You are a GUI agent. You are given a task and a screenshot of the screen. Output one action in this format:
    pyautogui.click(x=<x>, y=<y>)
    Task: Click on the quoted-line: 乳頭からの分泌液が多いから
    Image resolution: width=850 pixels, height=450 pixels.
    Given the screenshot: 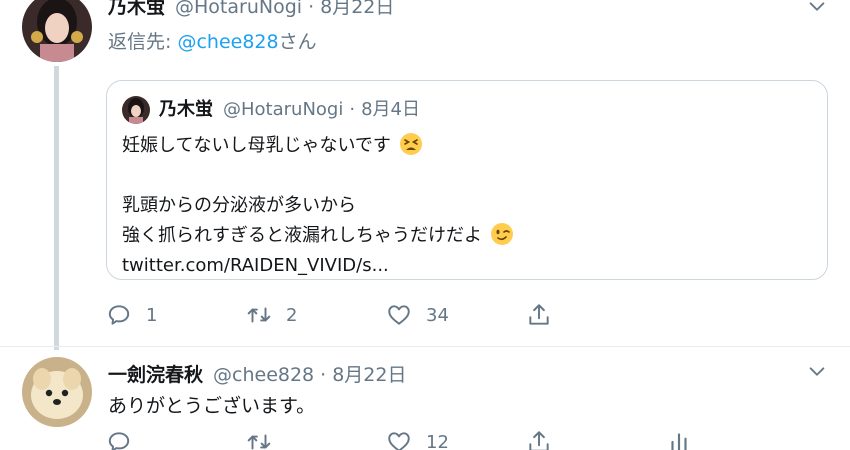 What is the action you would take?
    pyautogui.click(x=467, y=206)
    